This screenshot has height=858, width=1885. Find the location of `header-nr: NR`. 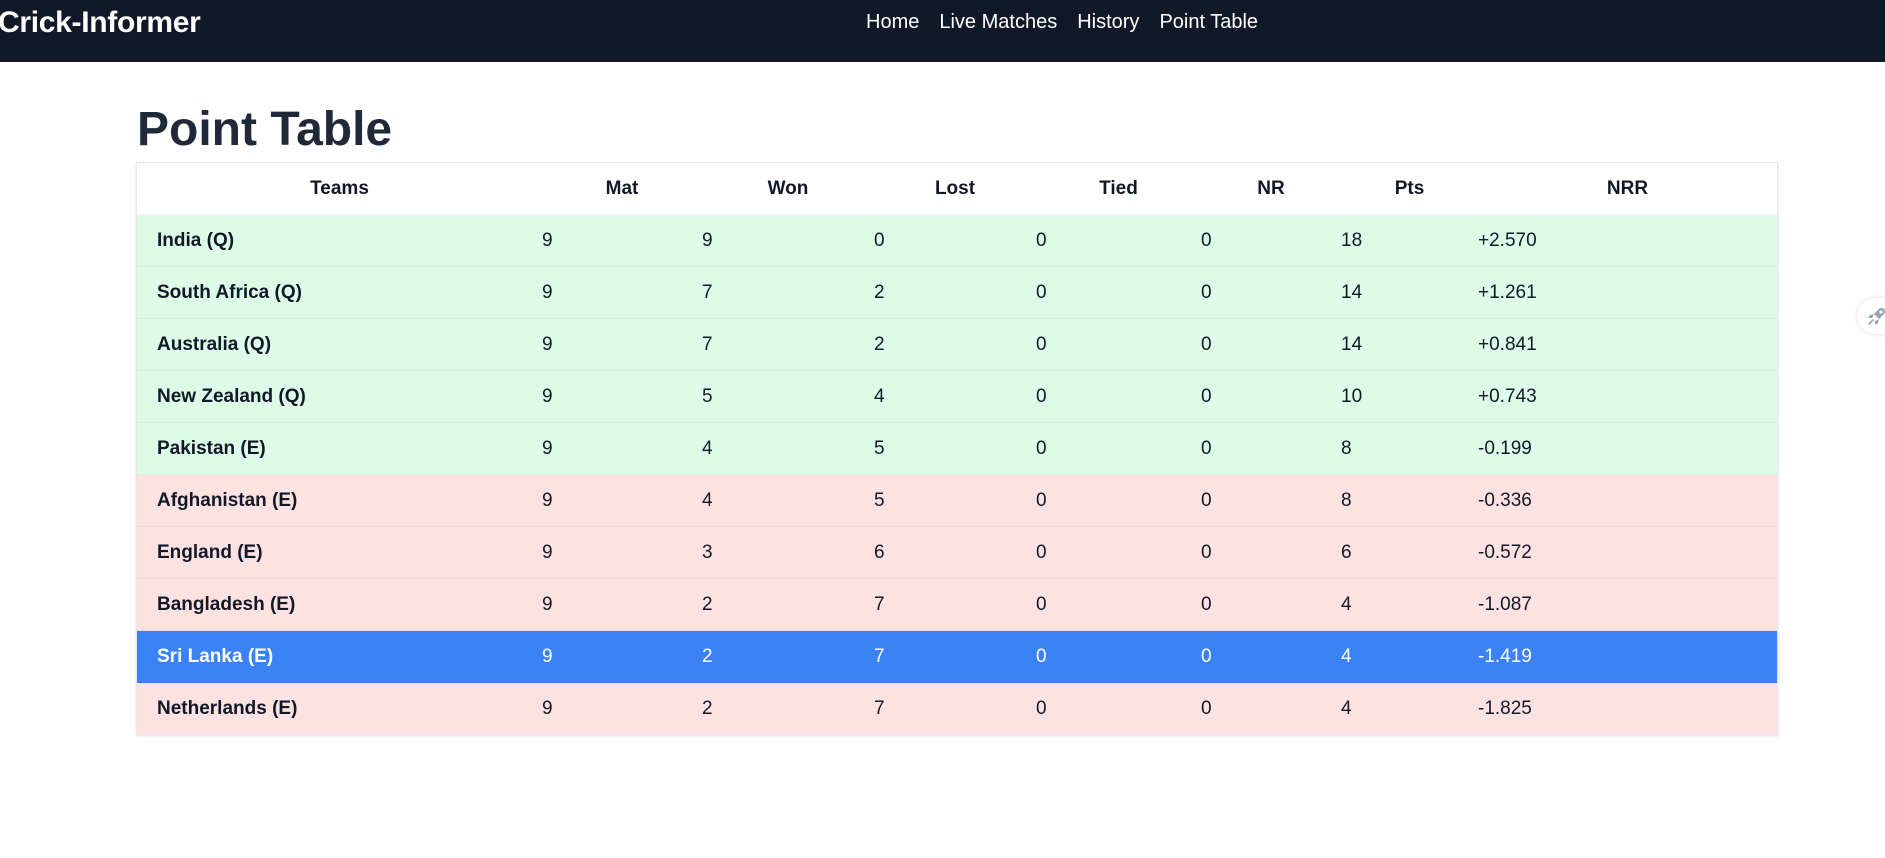

header-nr: NR is located at coordinates (1271, 188).